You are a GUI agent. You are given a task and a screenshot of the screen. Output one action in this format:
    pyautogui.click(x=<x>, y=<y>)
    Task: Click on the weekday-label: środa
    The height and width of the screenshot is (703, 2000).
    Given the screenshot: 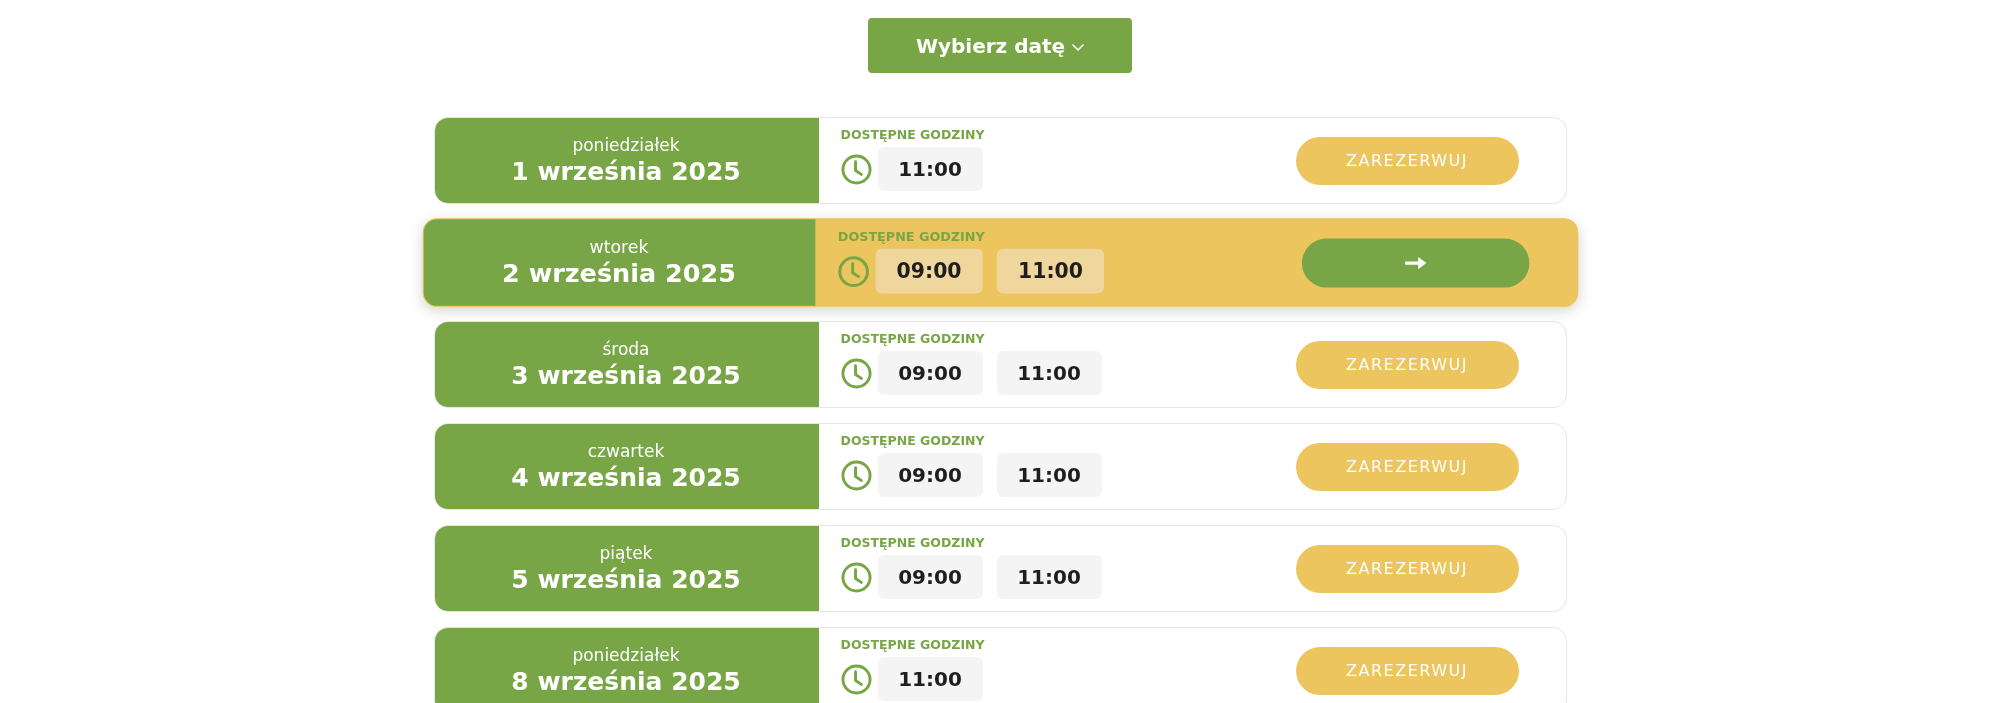 What is the action you would take?
    pyautogui.click(x=626, y=348)
    